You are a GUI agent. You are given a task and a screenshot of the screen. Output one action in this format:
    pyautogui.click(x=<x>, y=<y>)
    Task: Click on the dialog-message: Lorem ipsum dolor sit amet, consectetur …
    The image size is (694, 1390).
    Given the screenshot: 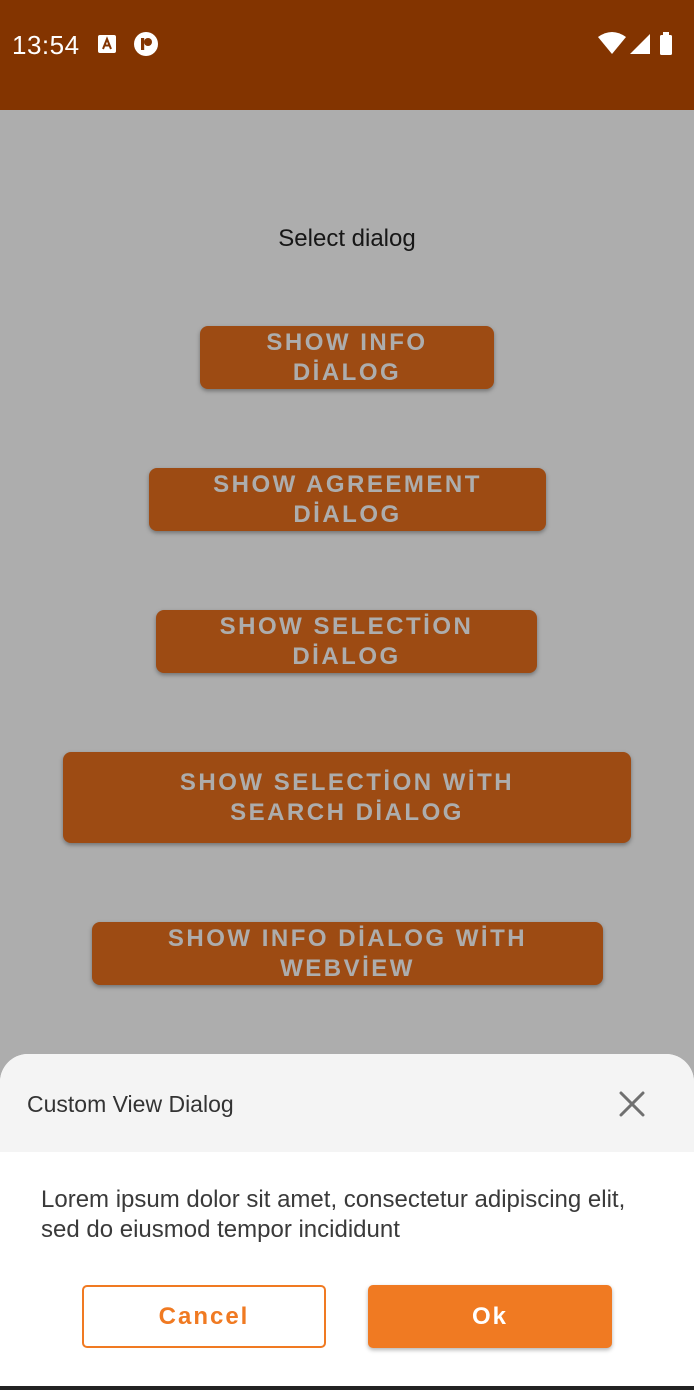 What is the action you would take?
    pyautogui.click(x=333, y=1214)
    